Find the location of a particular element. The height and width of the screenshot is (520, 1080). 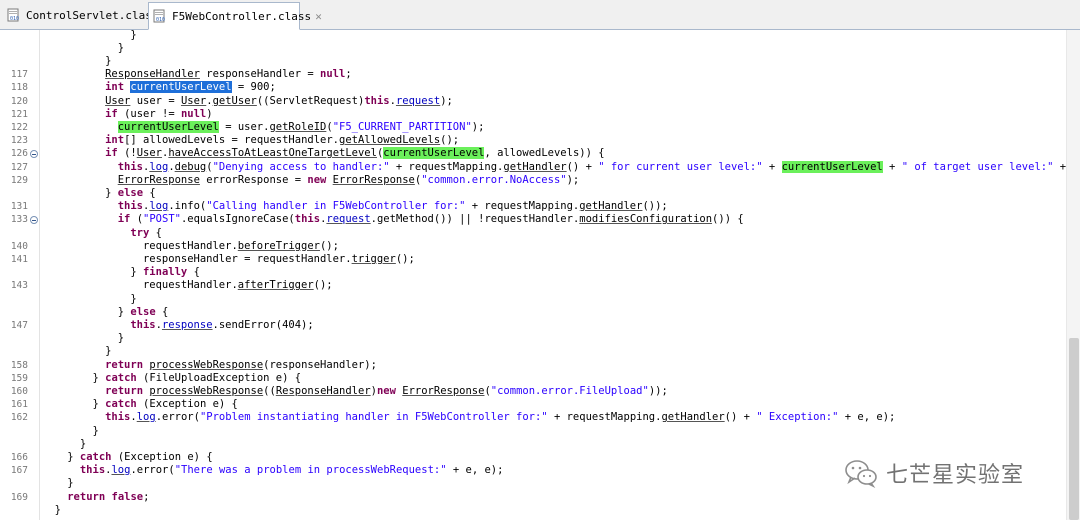

line-number: 122 is located at coordinates (19, 127).